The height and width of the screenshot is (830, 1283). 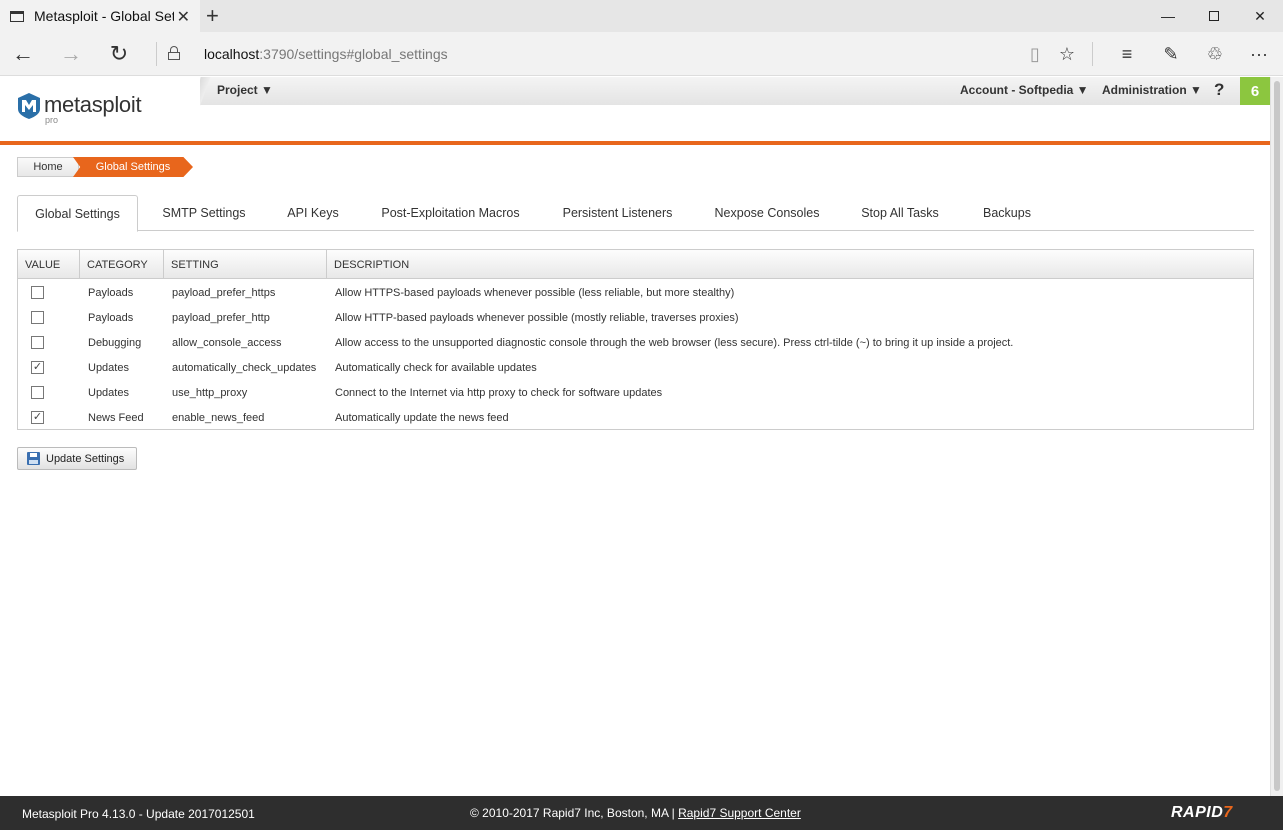 I want to click on rapid7-logo: RAPID7, so click(x=1202, y=813).